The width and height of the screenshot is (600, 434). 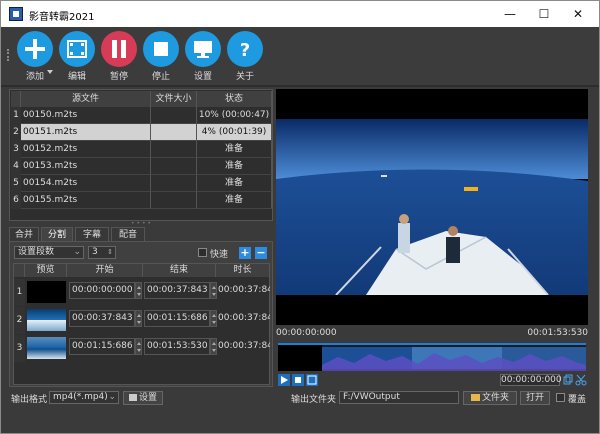 I want to click on row-number: 2, so click(x=16, y=132).